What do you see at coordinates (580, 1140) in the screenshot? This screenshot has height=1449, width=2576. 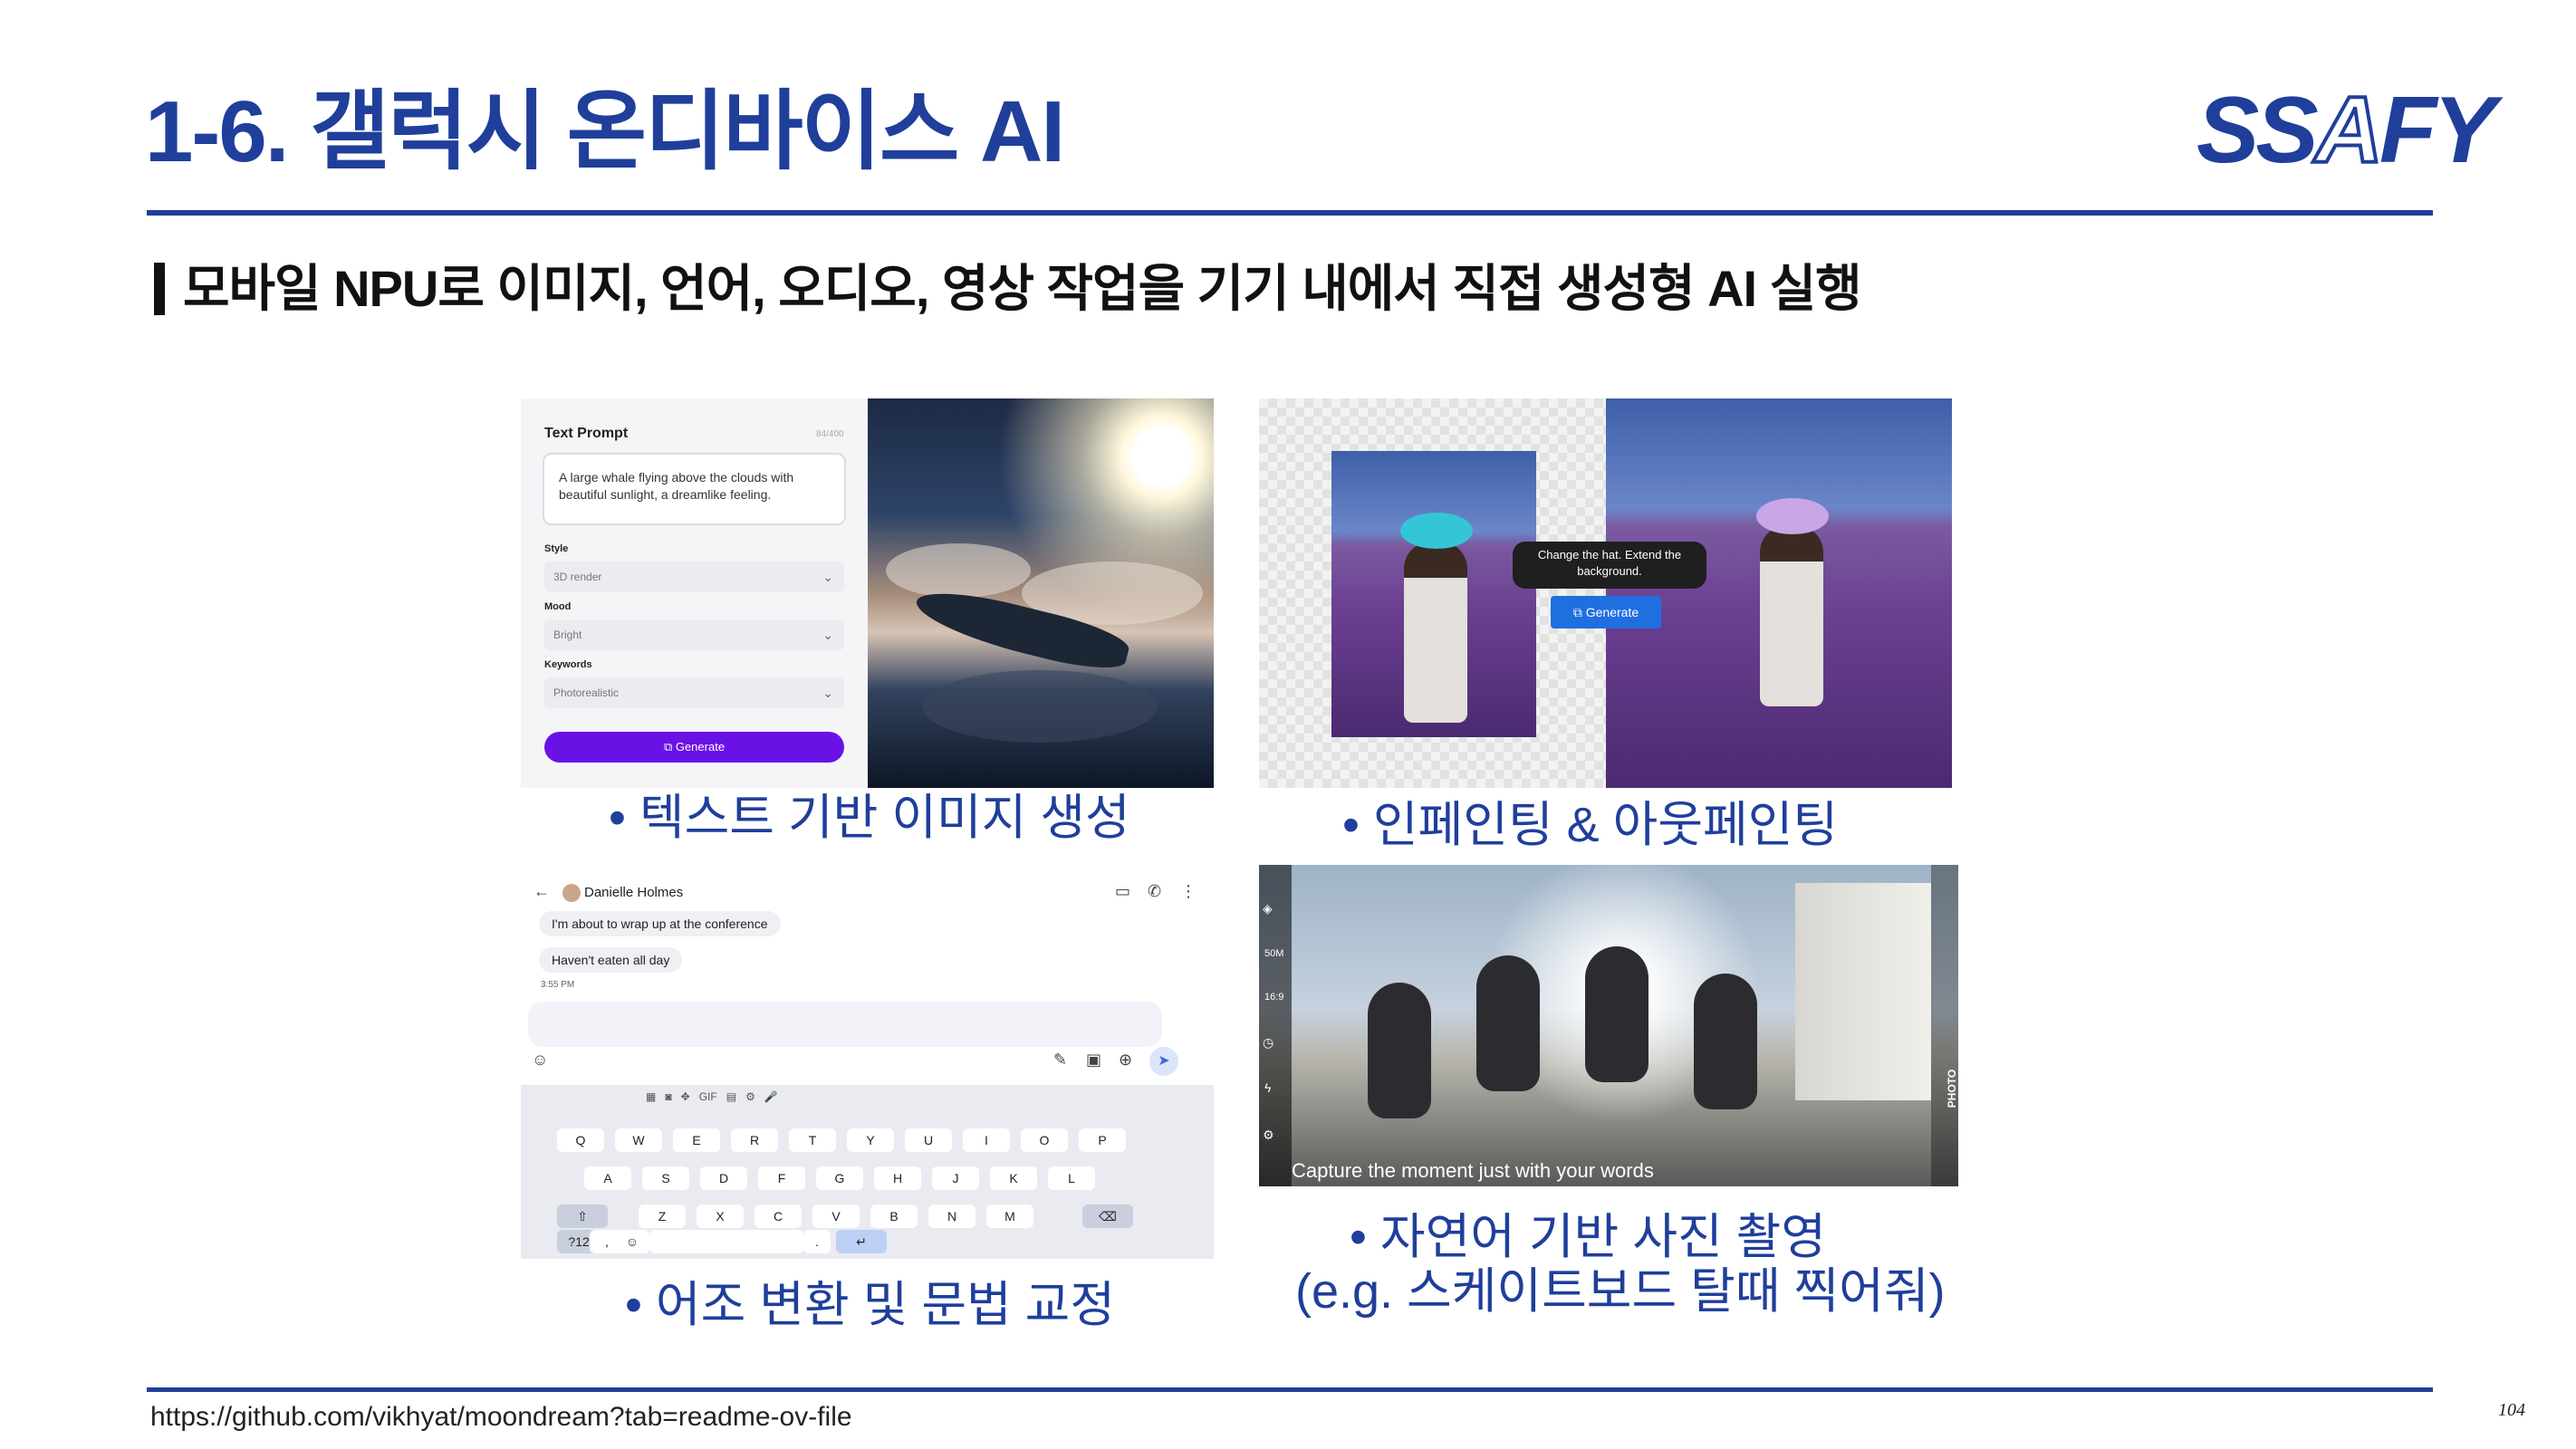 I see `key-q: Q` at bounding box center [580, 1140].